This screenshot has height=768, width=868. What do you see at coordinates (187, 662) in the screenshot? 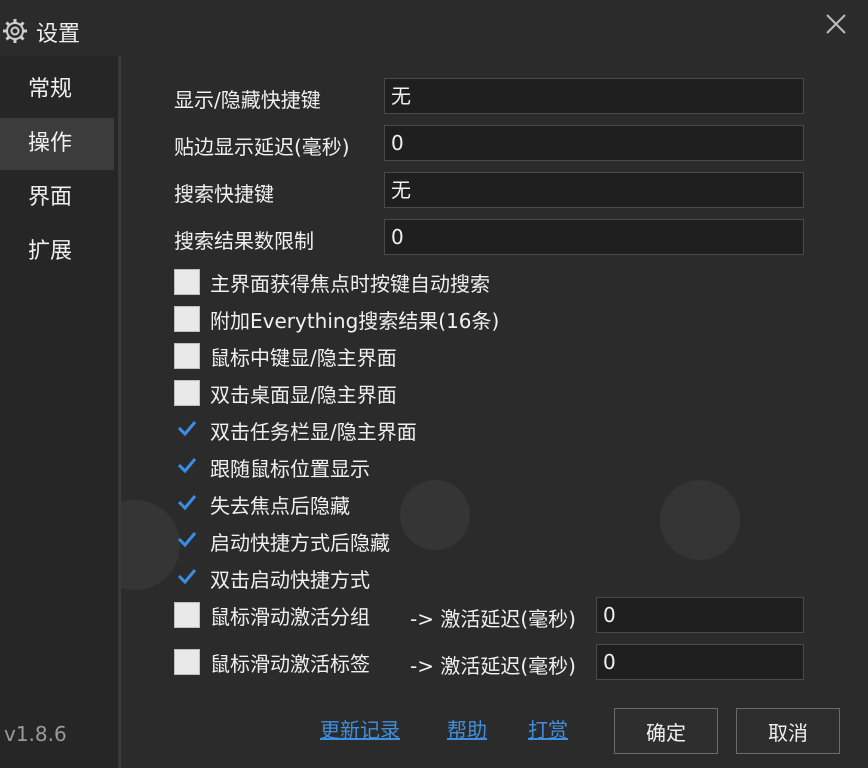
I see `hover-tab-checkbox` at bounding box center [187, 662].